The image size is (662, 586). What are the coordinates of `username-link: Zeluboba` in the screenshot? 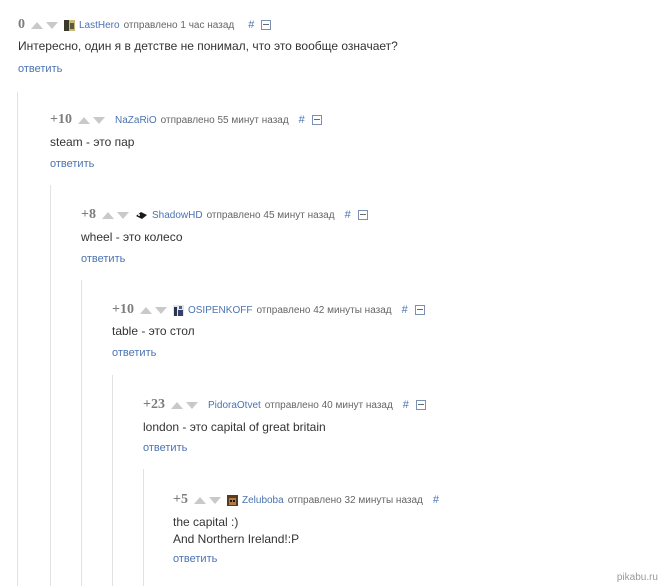 It's located at (263, 500).